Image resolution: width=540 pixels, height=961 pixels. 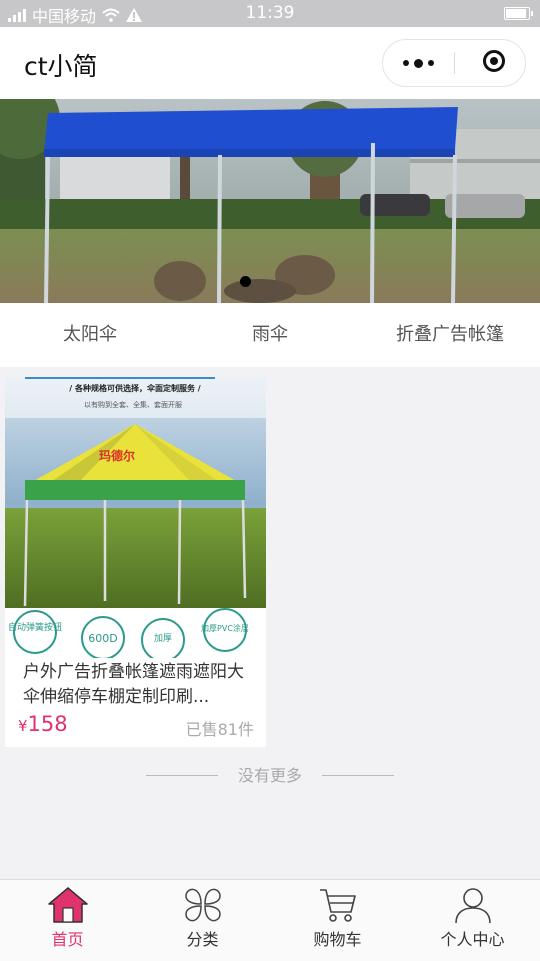 I want to click on tab-label: 个人中心, so click(x=472, y=939).